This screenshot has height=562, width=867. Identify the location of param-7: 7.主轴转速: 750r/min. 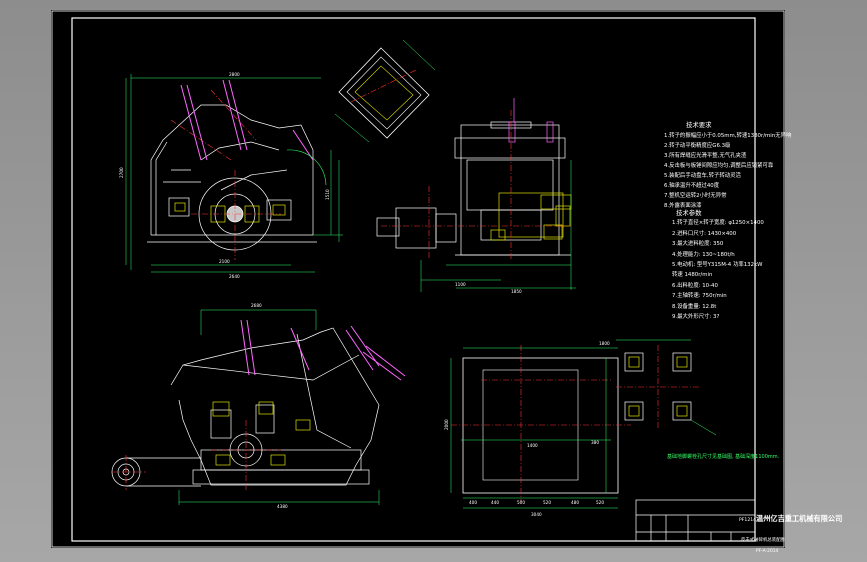
(699, 296).